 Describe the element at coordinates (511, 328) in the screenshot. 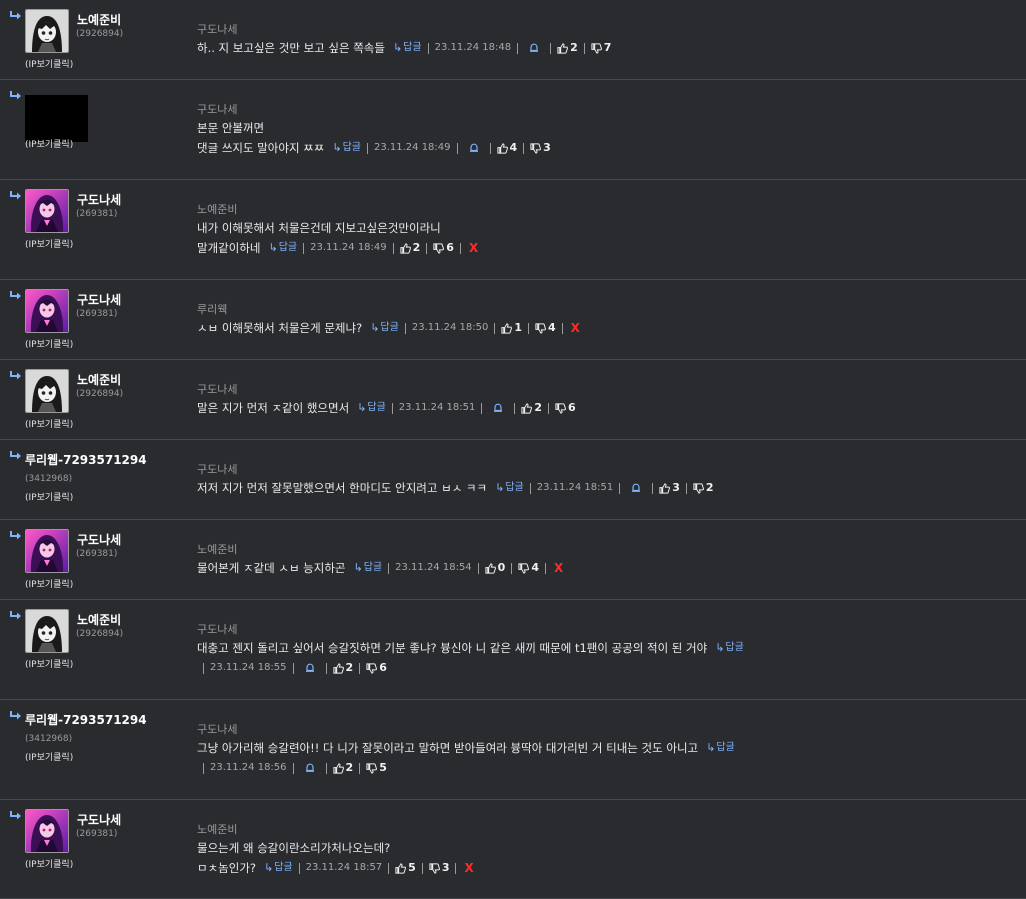

I see `like-button: 1` at that location.